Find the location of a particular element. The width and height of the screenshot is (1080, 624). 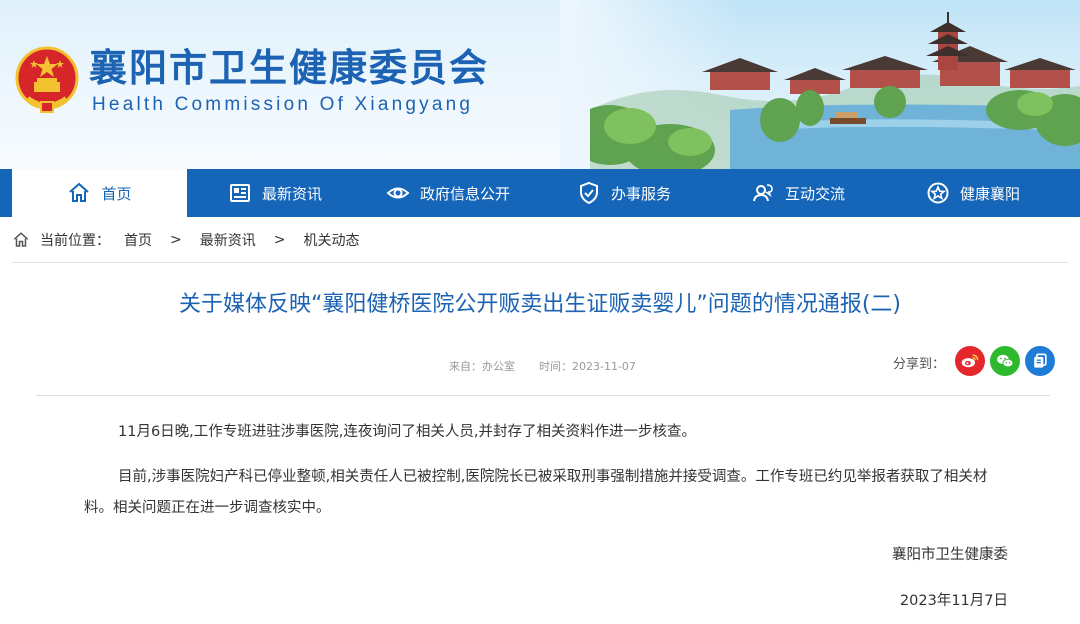

nav-item-label: 健康襄阳 is located at coordinates (990, 193).